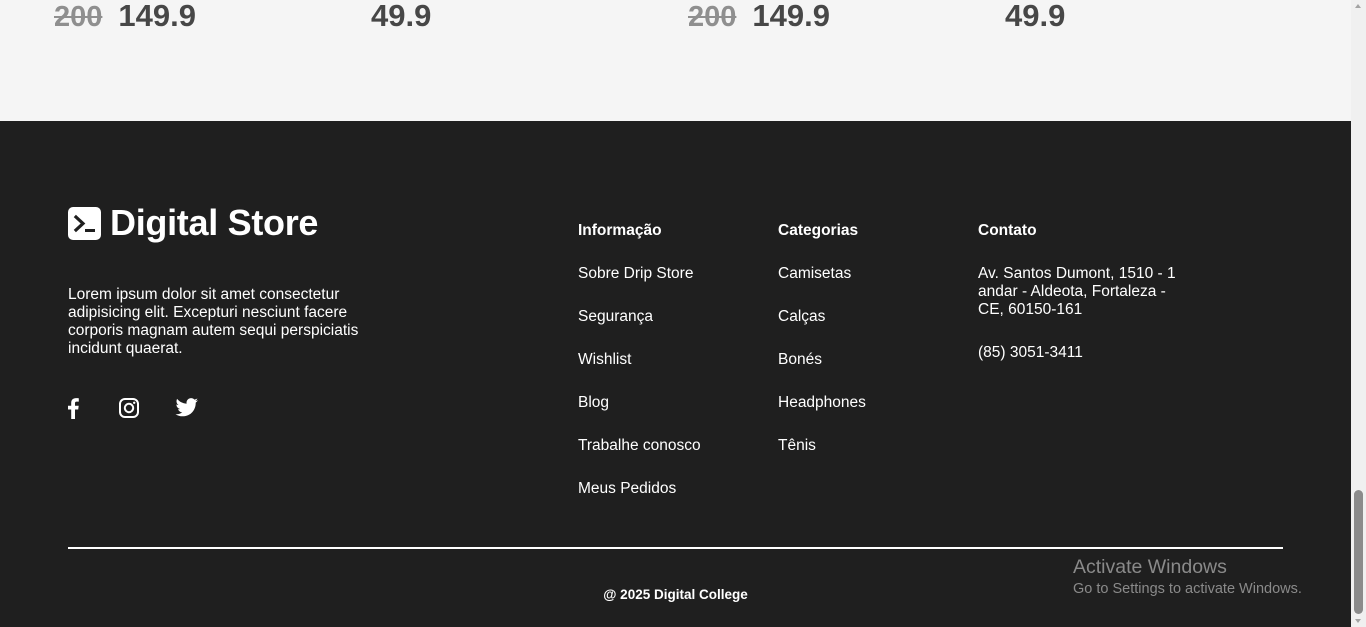  What do you see at coordinates (1150, 567) in the screenshot?
I see `watermark-title: Activate Windows` at bounding box center [1150, 567].